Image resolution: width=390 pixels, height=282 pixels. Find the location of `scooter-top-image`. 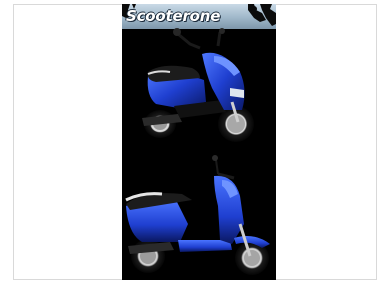

scooter-top-image is located at coordinates (198, 85).